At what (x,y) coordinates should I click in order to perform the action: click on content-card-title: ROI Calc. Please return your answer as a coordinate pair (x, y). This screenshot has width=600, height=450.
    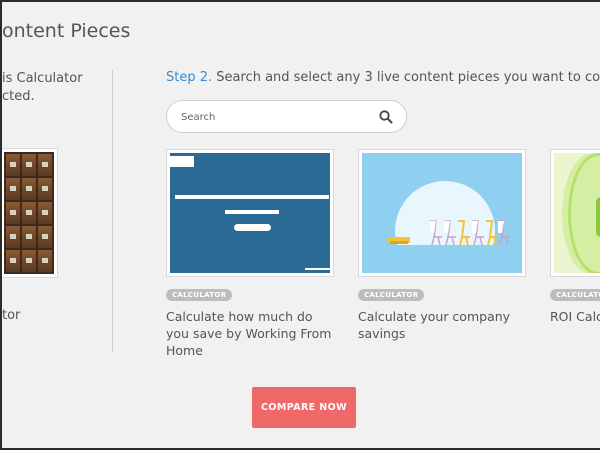
    Looking at the image, I should click on (575, 316).